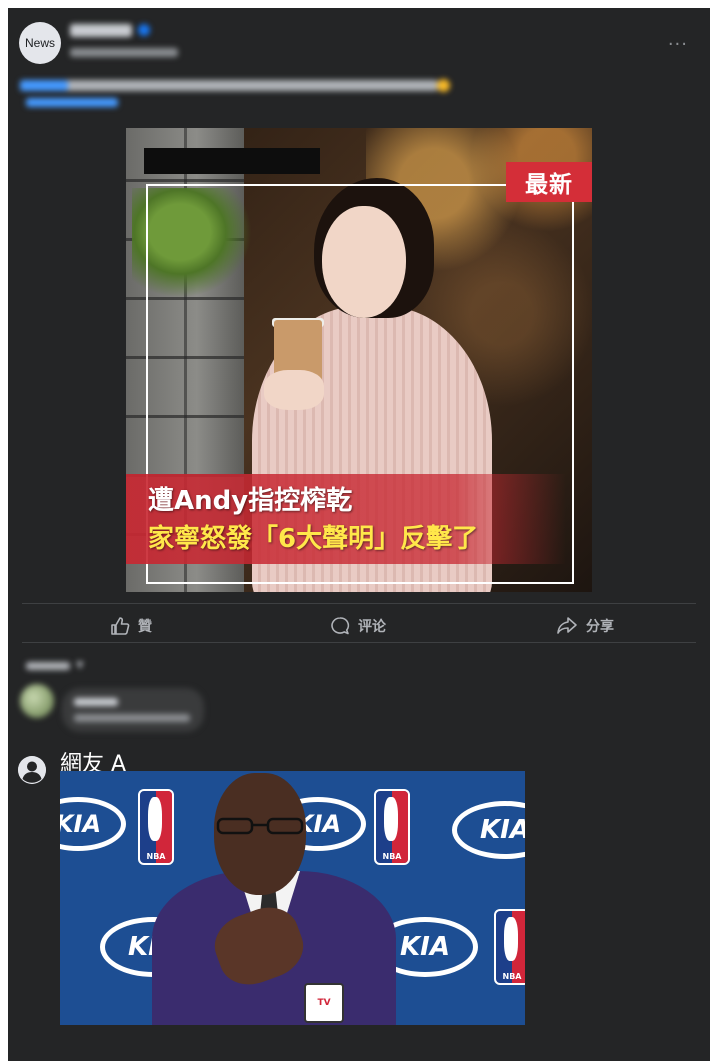 The width and height of the screenshot is (717, 1061). Describe the element at coordinates (600, 627) in the screenshot. I see `share-label: 分享` at that location.